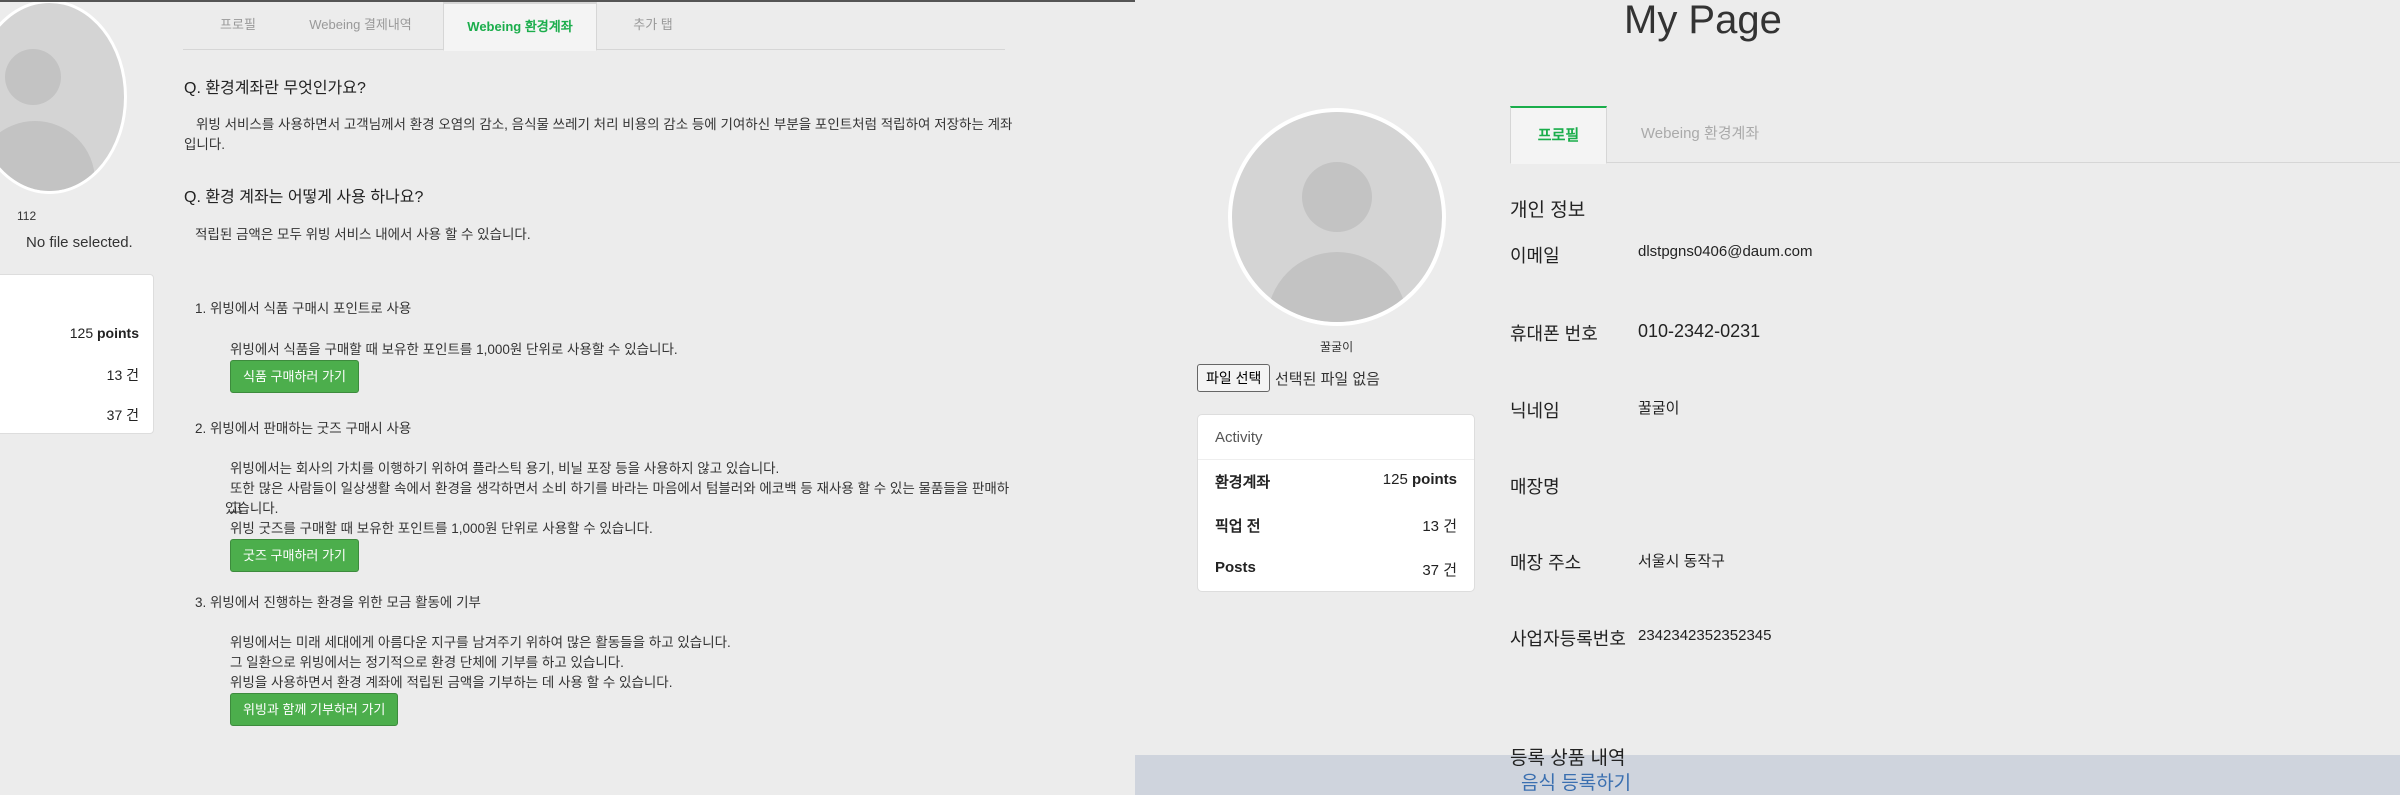 This screenshot has width=2400, height=795. What do you see at coordinates (1703, 21) in the screenshot?
I see `page-title: My Page` at bounding box center [1703, 21].